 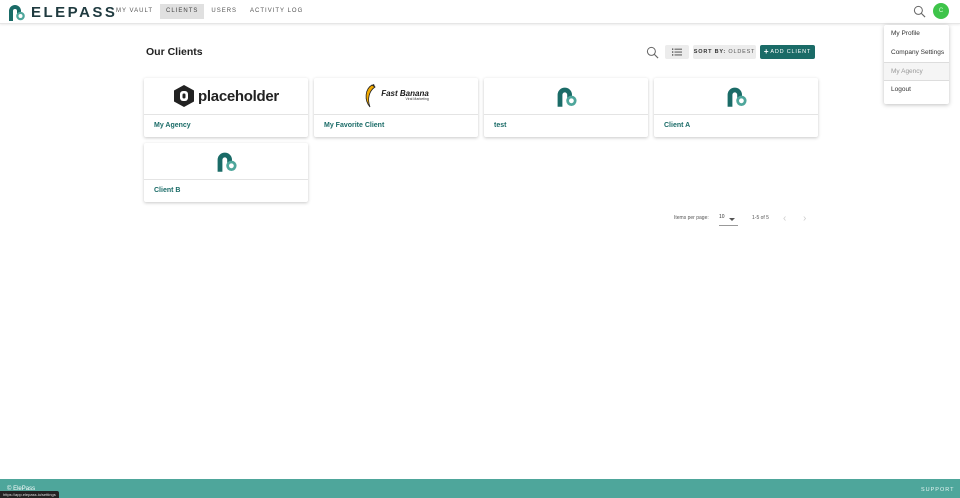 What do you see at coordinates (722, 217) in the screenshot?
I see `items-per-page-value: 10` at bounding box center [722, 217].